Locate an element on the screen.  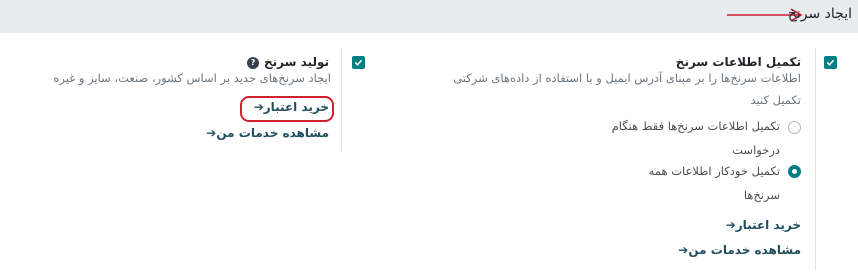
annotation-highlight is located at coordinates (287, 109).